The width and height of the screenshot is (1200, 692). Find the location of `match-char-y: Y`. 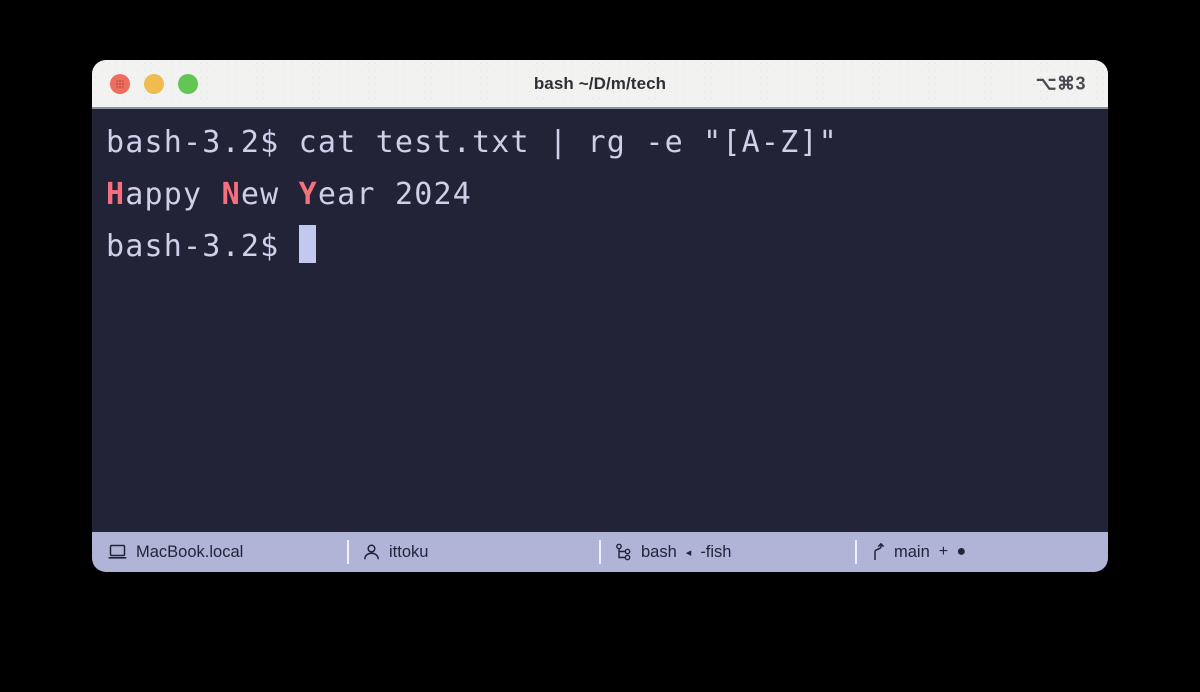

match-char-y: Y is located at coordinates (308, 194).